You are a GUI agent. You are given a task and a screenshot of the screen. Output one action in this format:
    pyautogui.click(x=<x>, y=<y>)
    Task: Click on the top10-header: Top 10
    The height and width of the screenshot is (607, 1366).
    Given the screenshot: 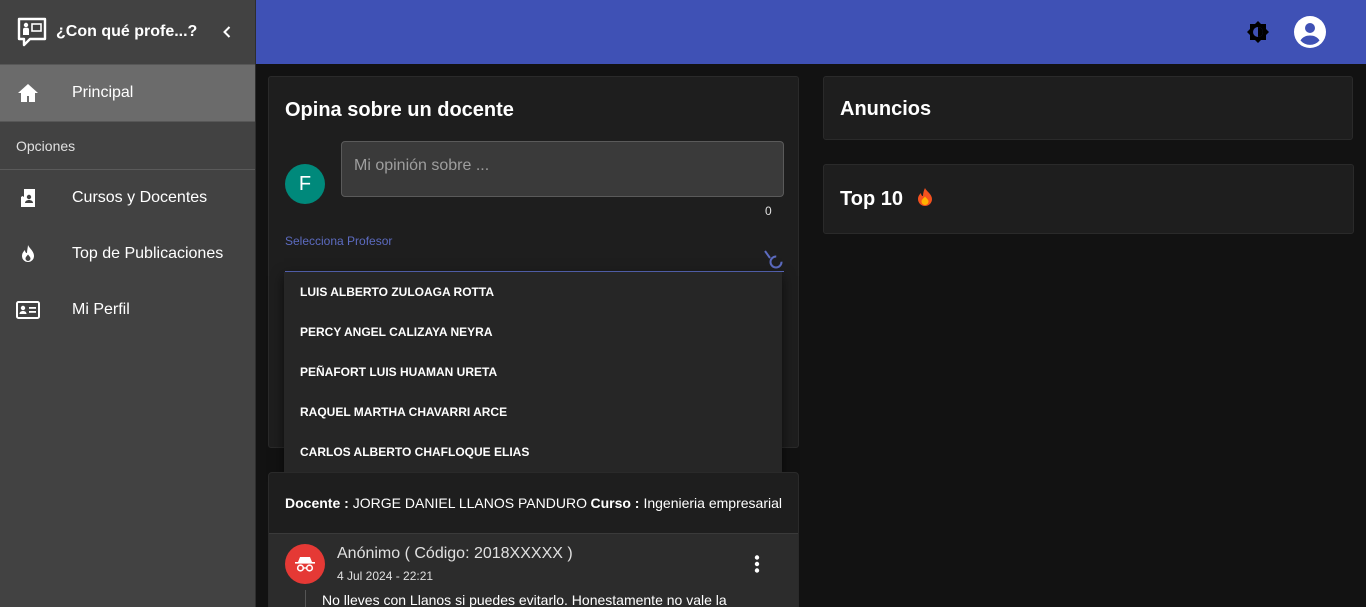 What is the action you would take?
    pyautogui.click(x=886, y=199)
    